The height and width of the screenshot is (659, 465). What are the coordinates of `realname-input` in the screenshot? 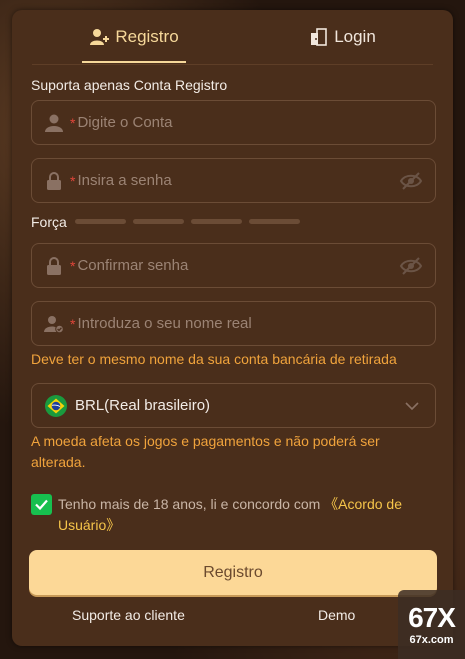 It's located at (256, 323).